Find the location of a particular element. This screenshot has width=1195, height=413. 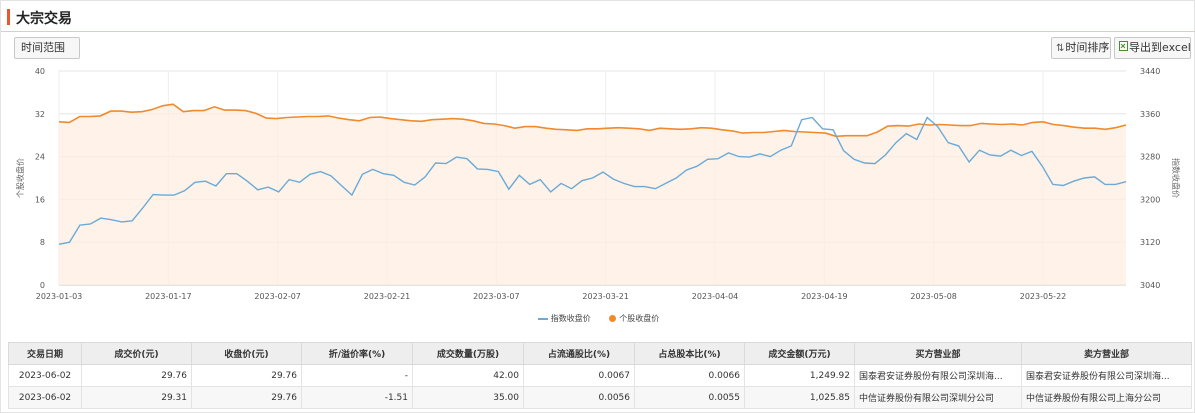

cell-premium-rate: -1.51 is located at coordinates (357, 397).